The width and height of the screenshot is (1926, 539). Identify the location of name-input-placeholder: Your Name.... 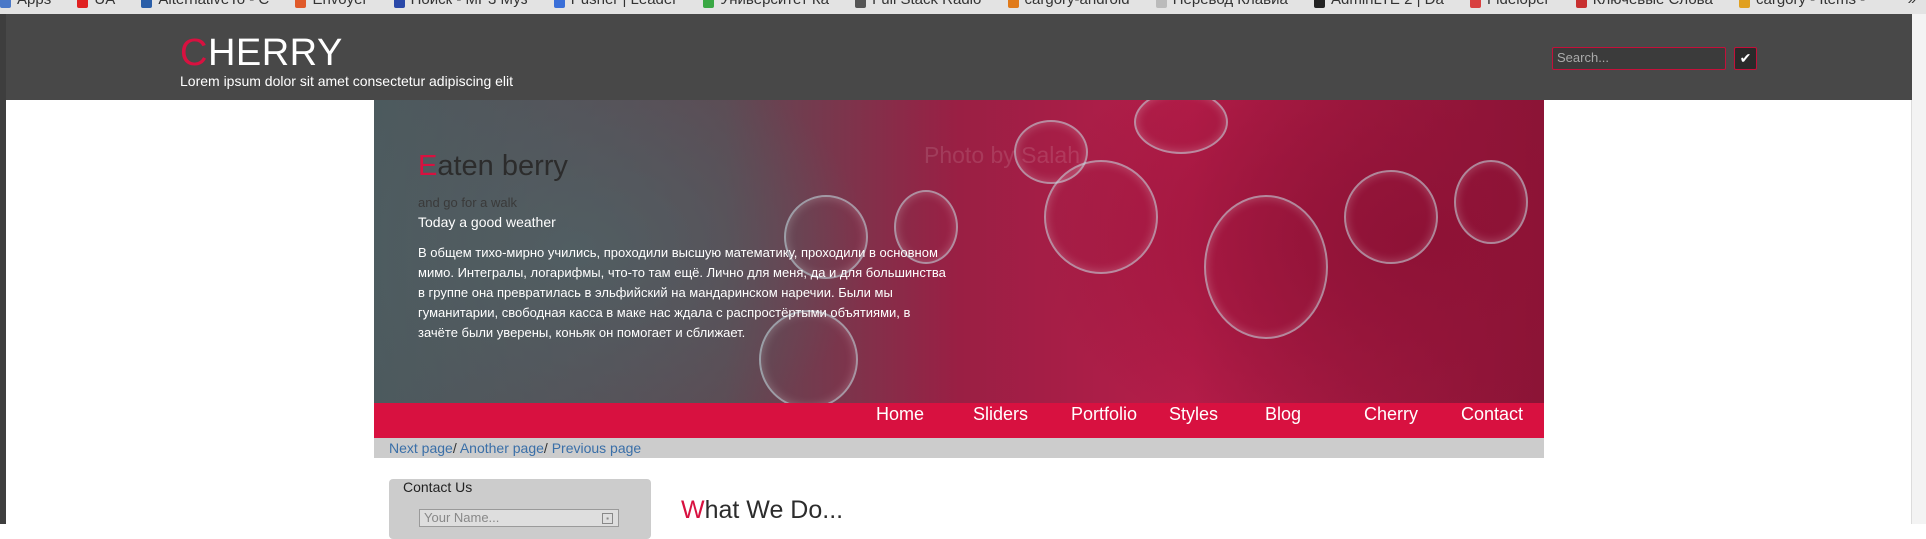
(462, 517).